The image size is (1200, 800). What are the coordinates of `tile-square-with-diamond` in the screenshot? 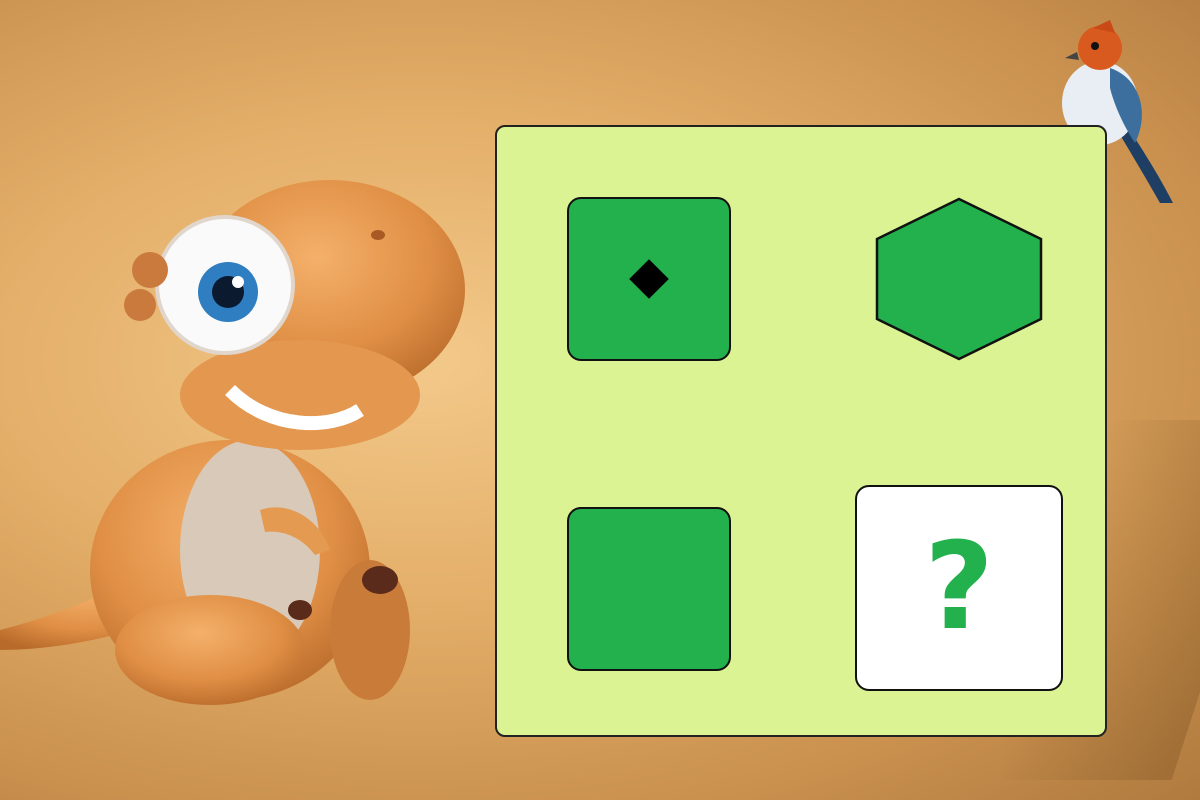 It's located at (649, 279).